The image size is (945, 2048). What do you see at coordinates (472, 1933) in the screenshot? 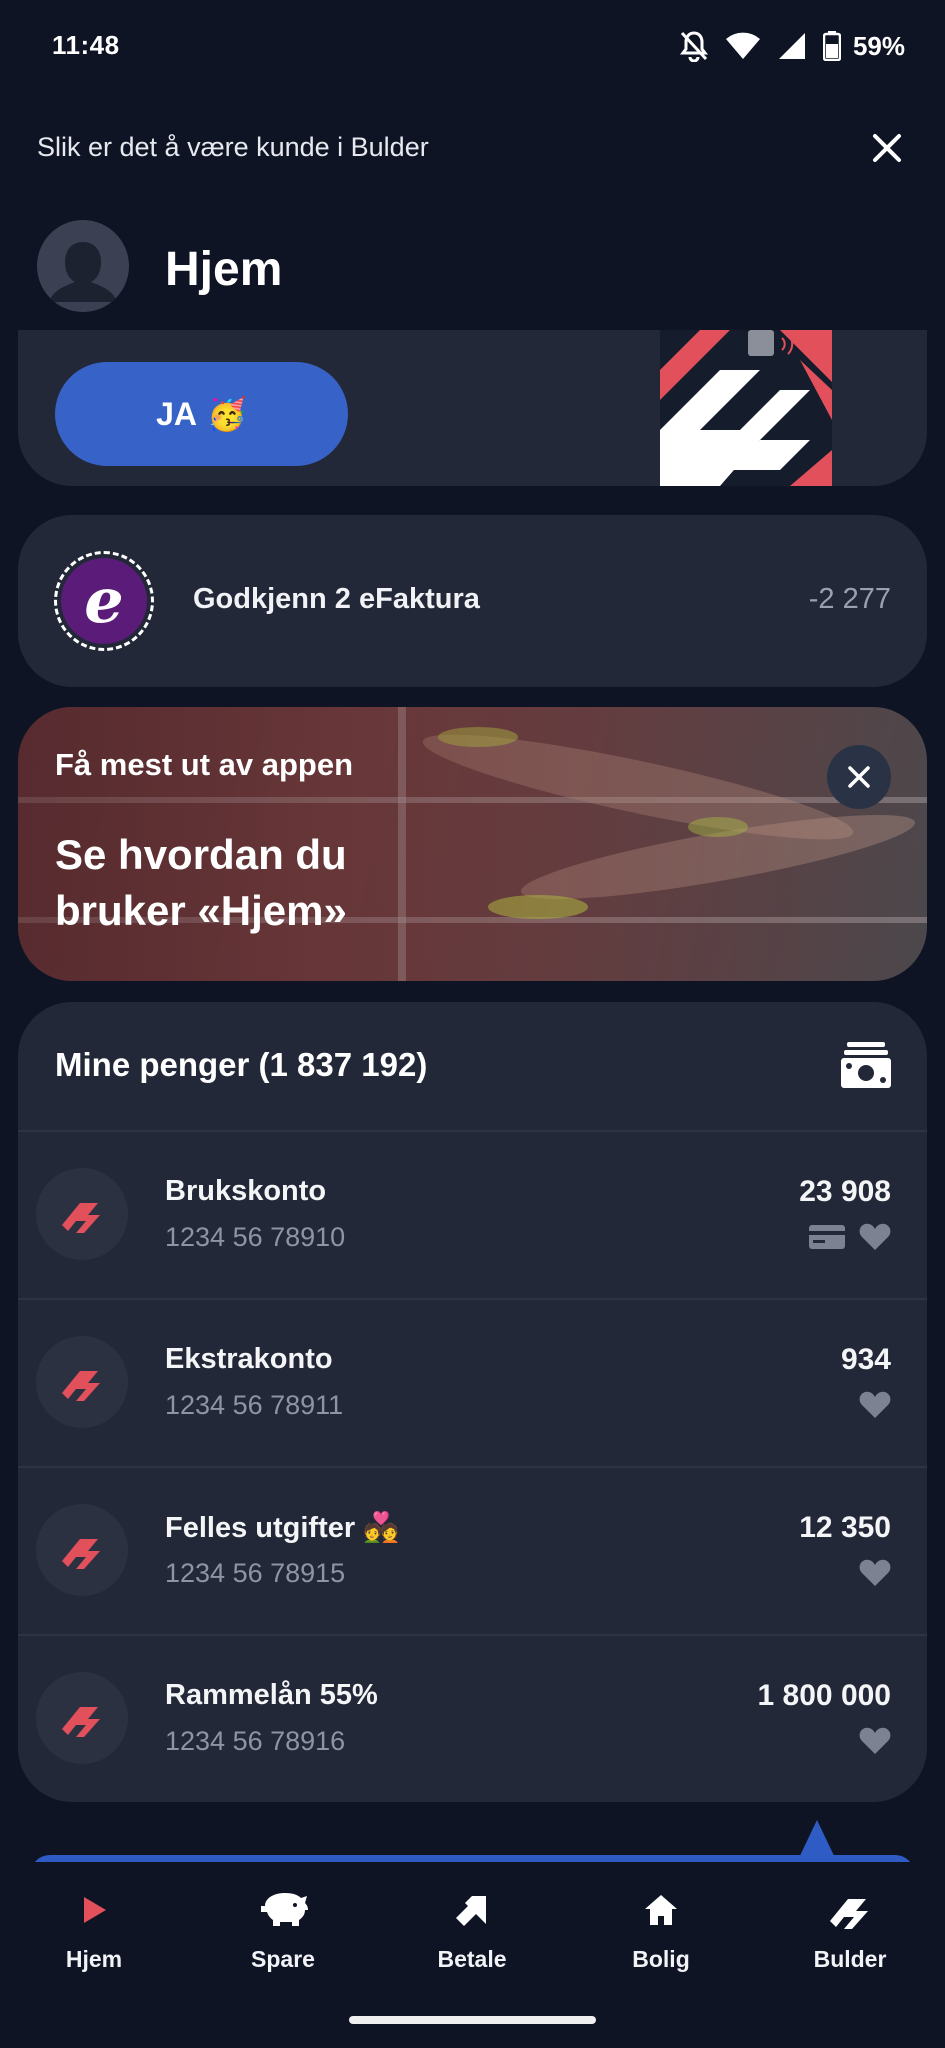
I see `nav-item-betale: Betale` at bounding box center [472, 1933].